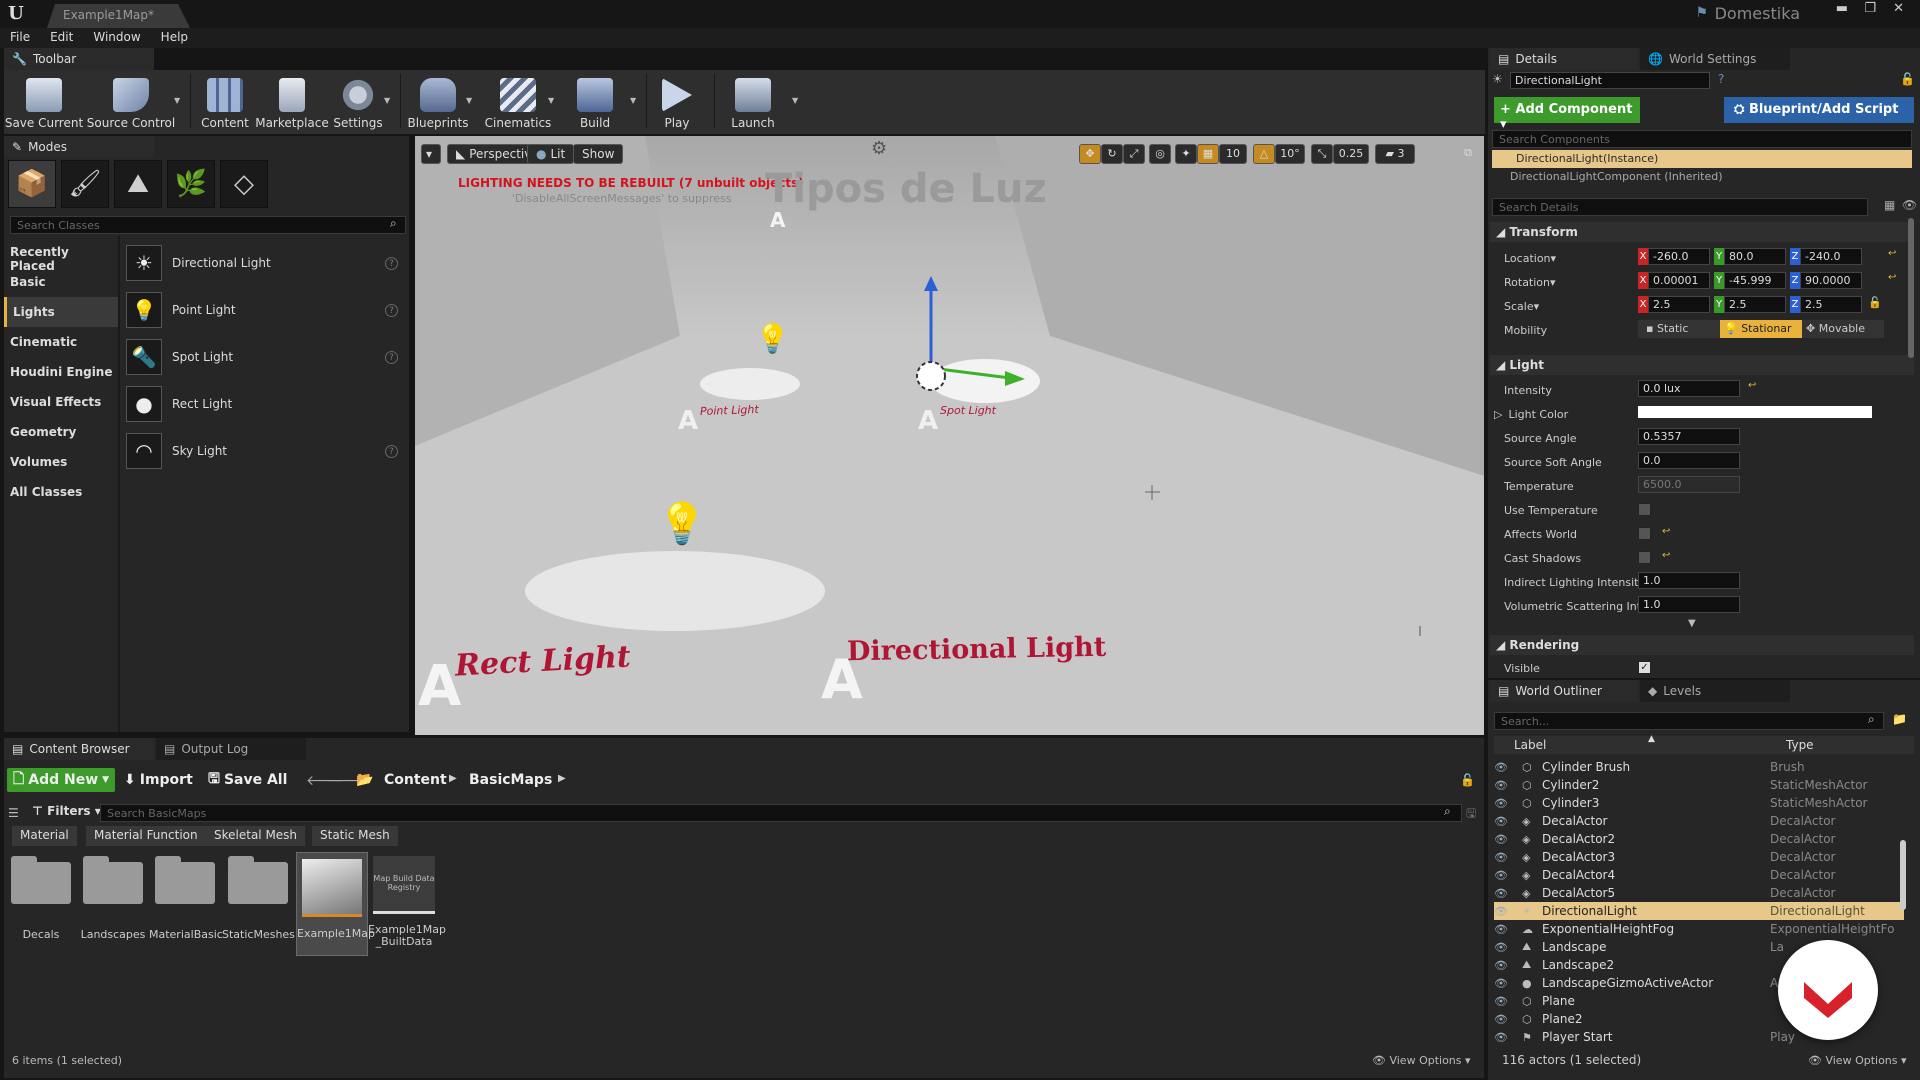  Describe the element at coordinates (1898, 8) in the screenshot. I see `close-icon: ✕` at that location.